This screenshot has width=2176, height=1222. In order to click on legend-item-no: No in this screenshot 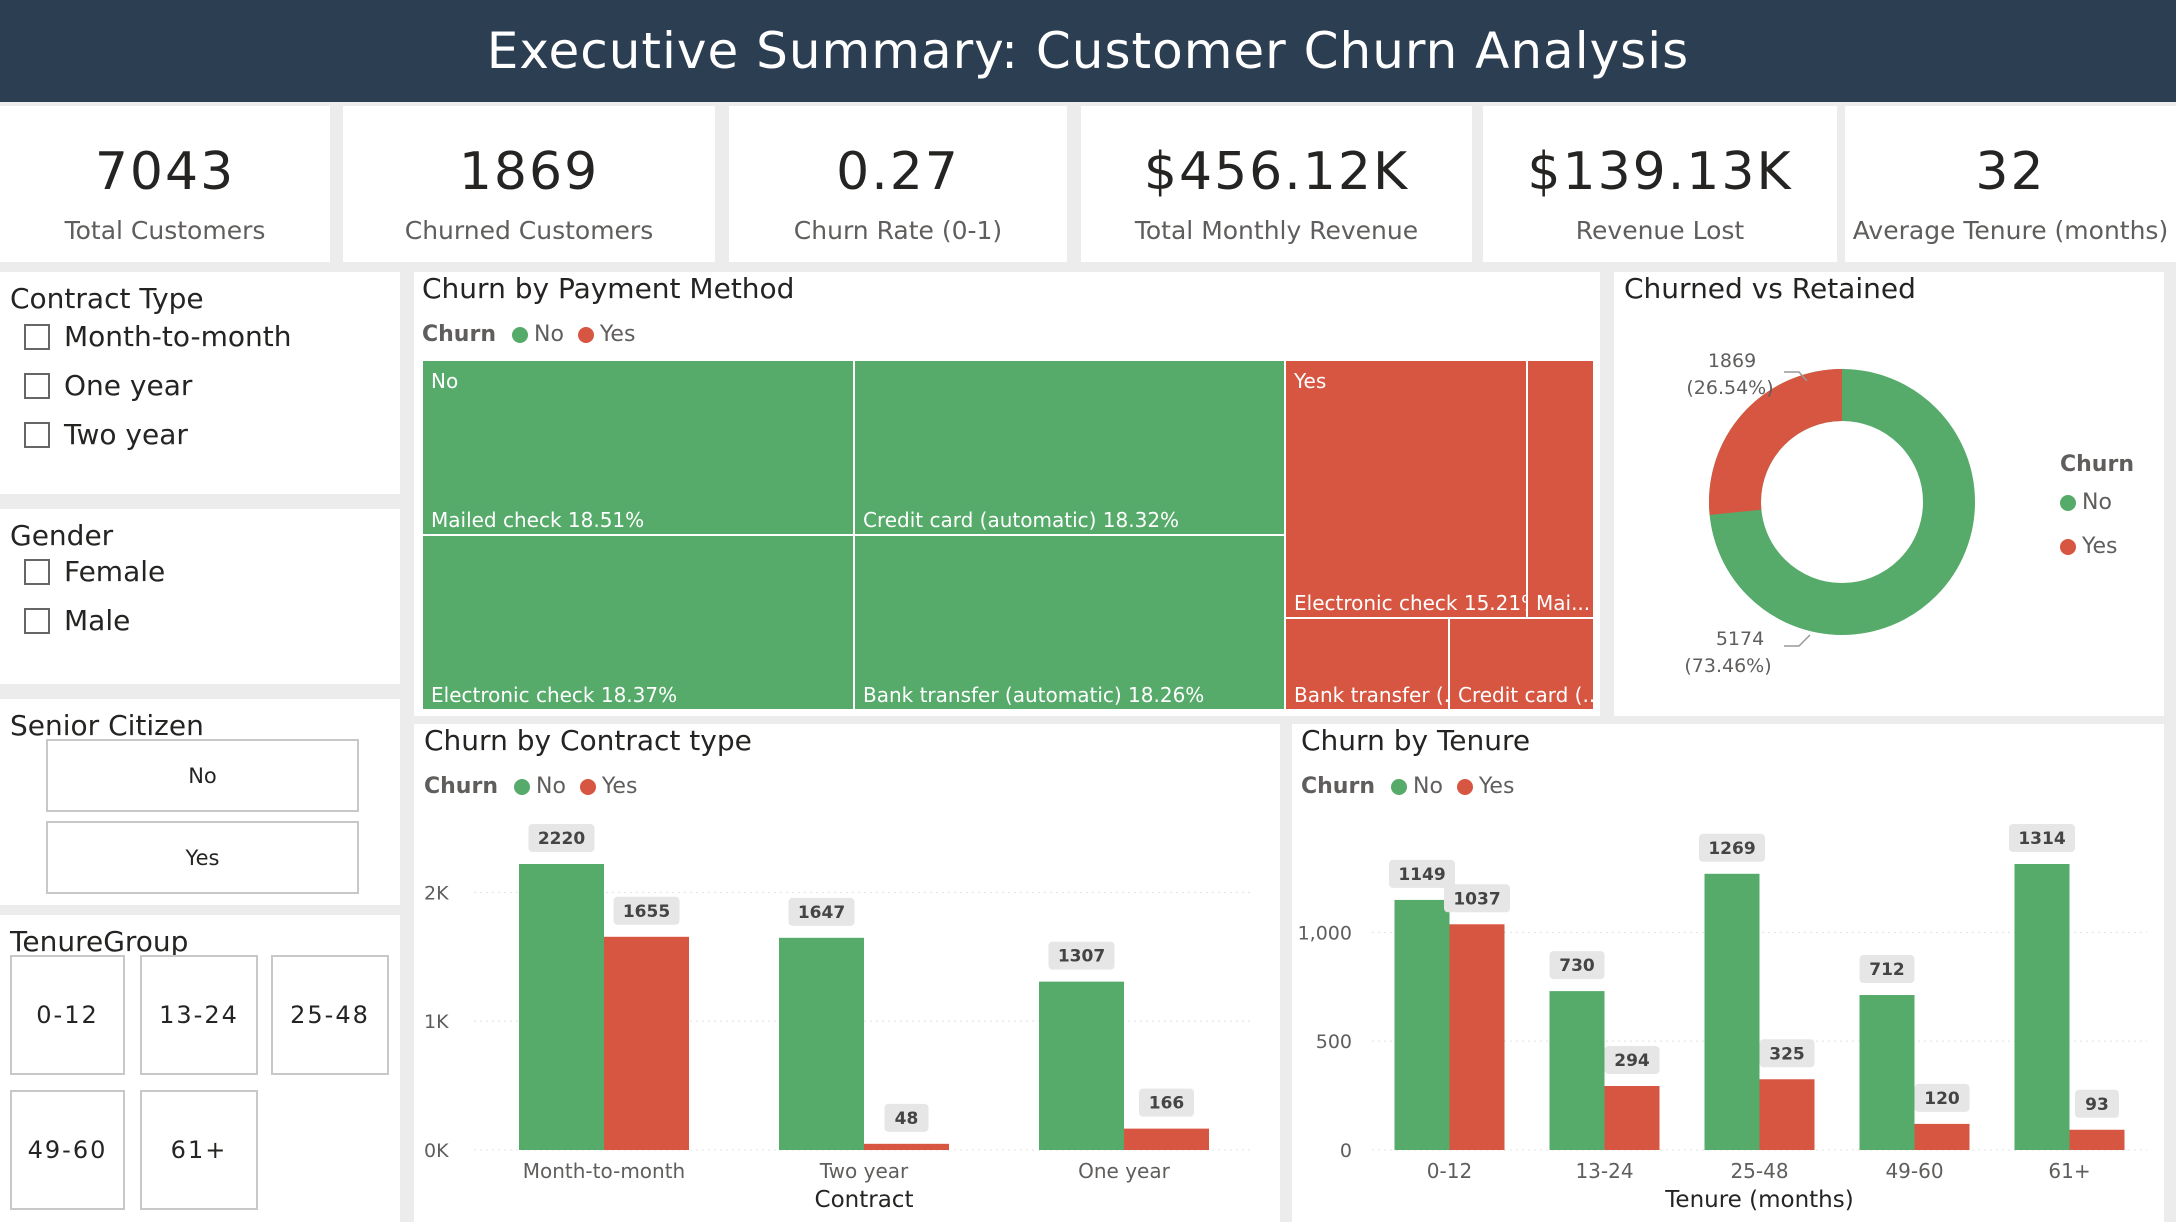, I will do `click(2086, 502)`.